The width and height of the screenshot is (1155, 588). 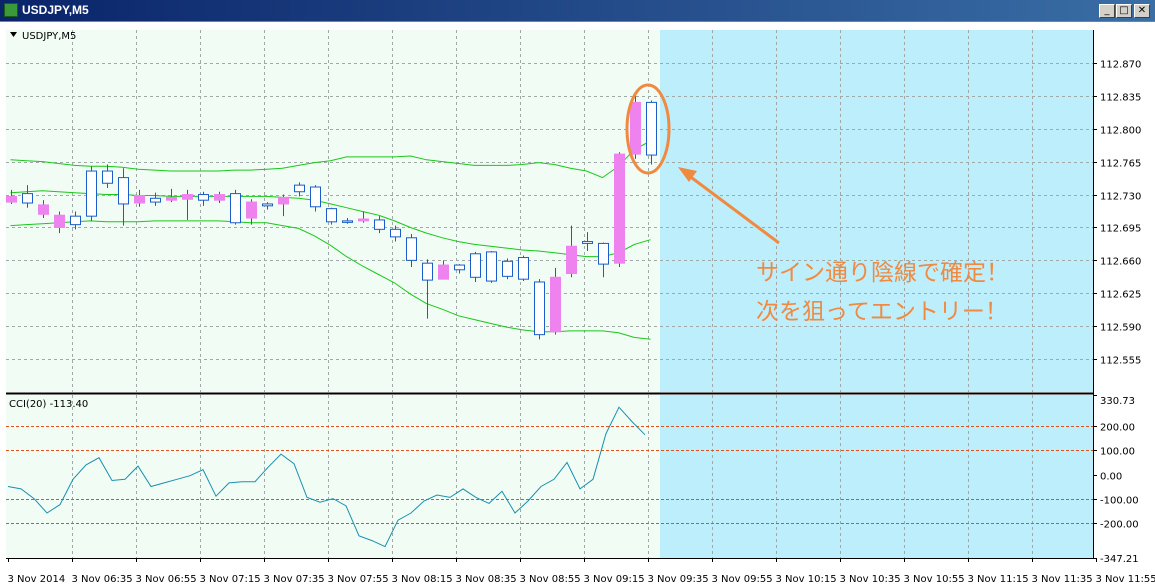 I want to click on cci-y-tick-label: -200.00, so click(x=1119, y=525).